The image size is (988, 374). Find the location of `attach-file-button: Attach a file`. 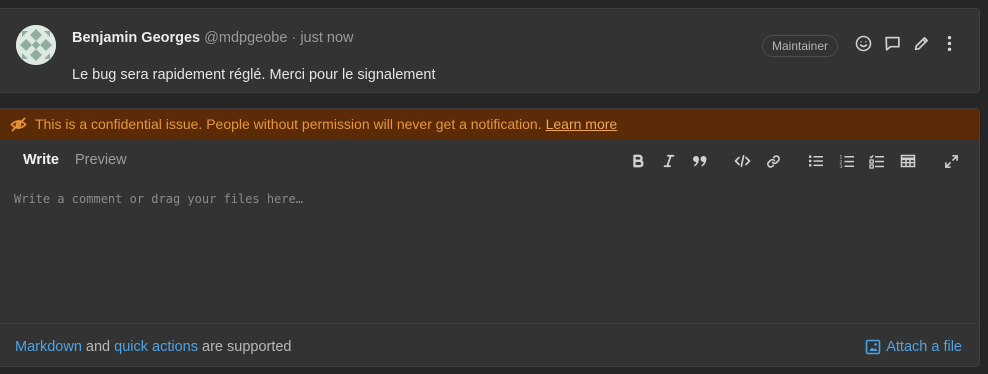

attach-file-button: Attach a file is located at coordinates (913, 347).